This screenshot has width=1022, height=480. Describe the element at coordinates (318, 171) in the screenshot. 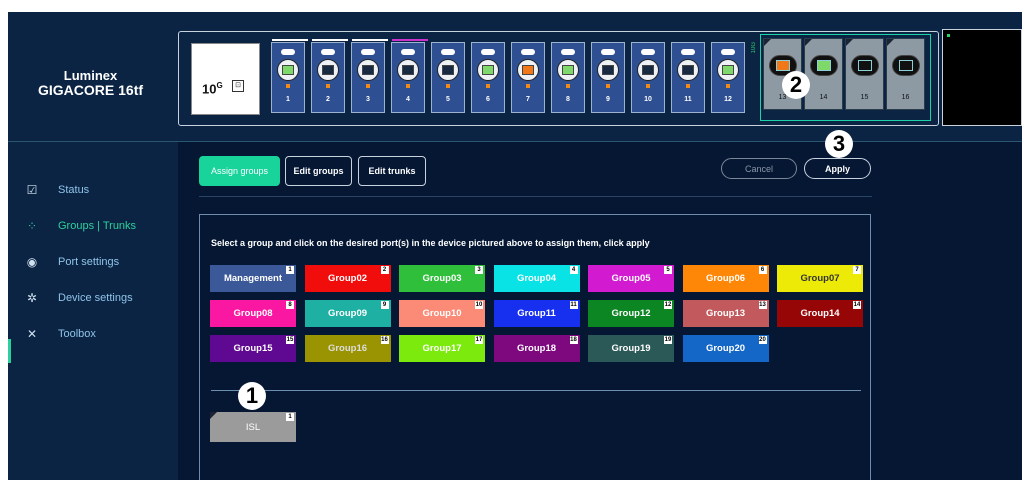

I see `edit-groups-button: Edit groups` at that location.